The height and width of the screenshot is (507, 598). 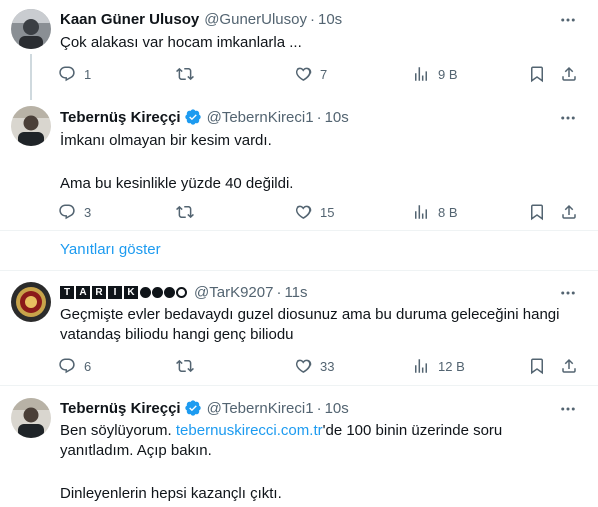 What do you see at coordinates (88, 212) in the screenshot?
I see `reply-count: 3` at bounding box center [88, 212].